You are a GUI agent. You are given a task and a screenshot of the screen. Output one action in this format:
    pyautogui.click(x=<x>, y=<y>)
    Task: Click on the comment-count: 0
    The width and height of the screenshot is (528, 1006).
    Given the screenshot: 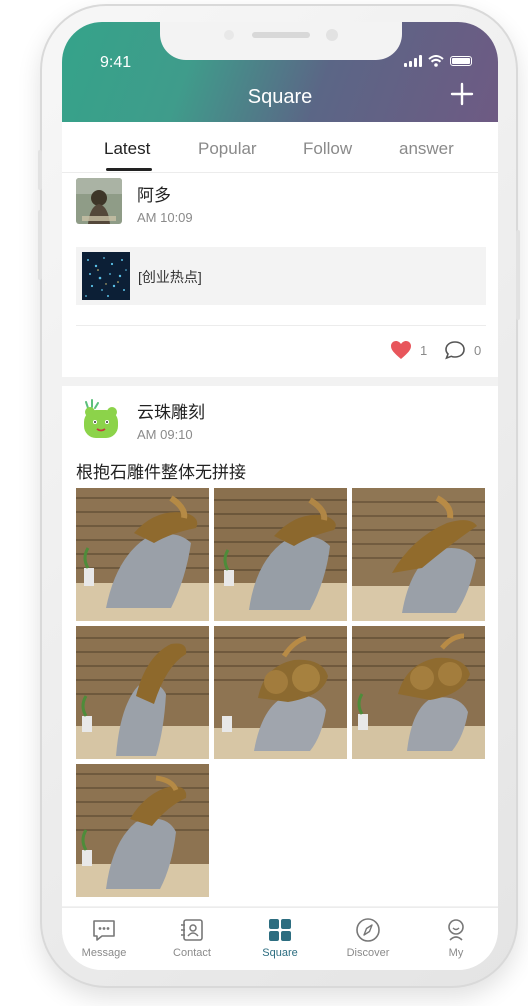 What is the action you would take?
    pyautogui.click(x=478, y=350)
    